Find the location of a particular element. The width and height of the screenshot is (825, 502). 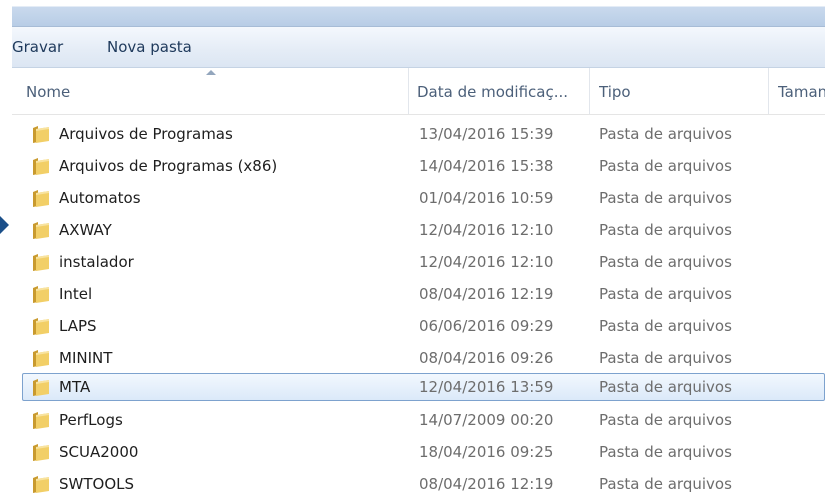

column-header: Nome Data de modificaç... Tipo Tamanho is located at coordinates (418, 91).